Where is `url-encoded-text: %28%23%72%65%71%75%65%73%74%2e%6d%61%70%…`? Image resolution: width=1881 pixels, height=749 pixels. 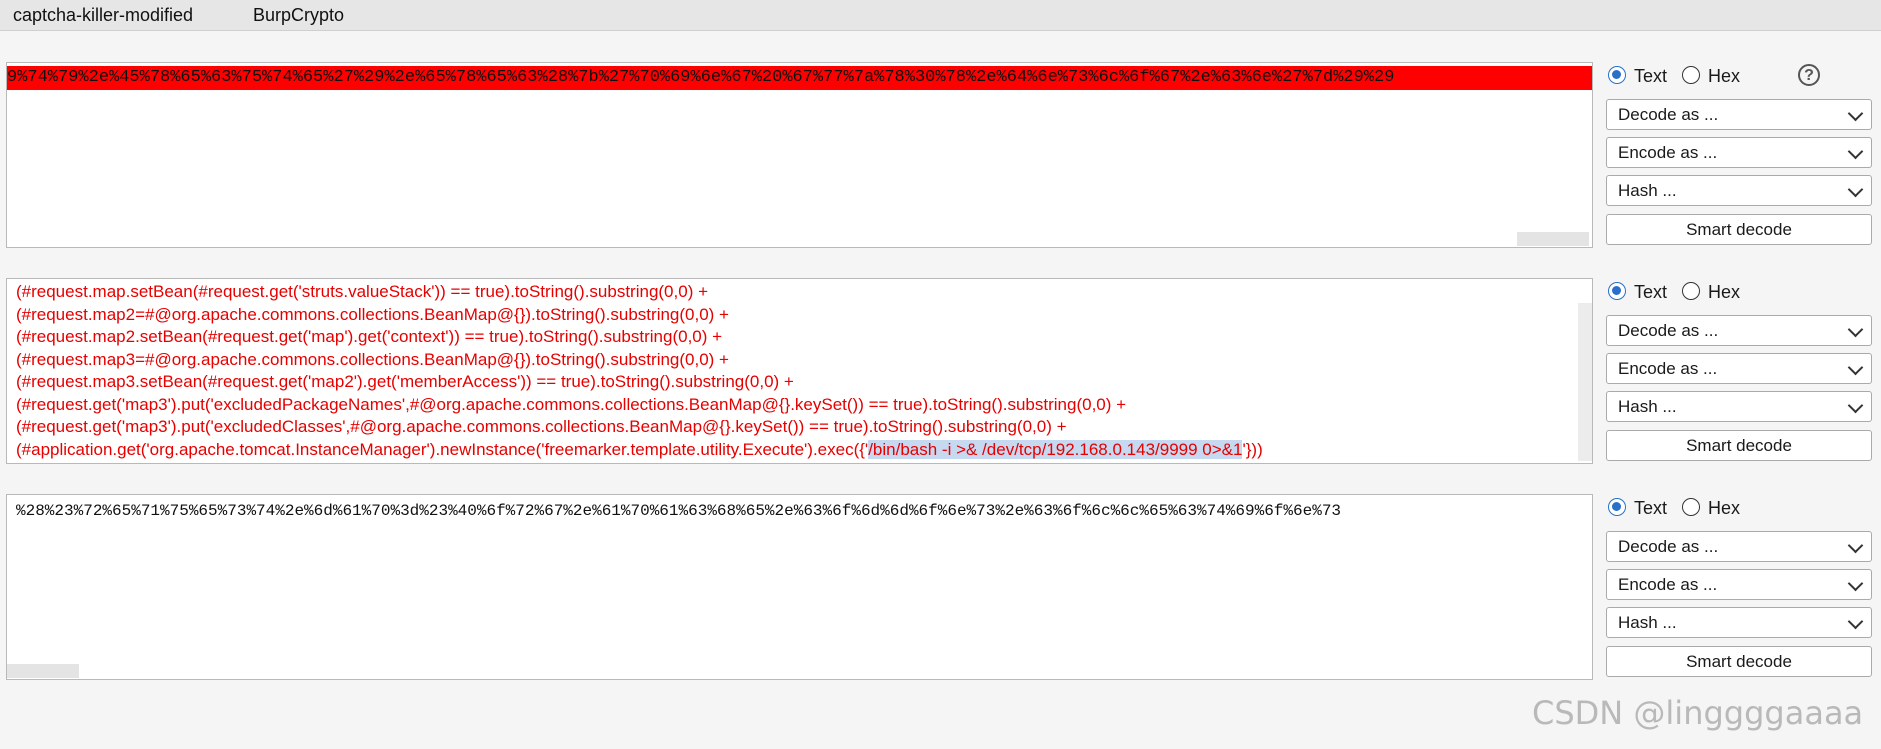
url-encoded-text: %28%23%72%65%71%75%65%73%74%2e%6d%61%70%… is located at coordinates (804, 511).